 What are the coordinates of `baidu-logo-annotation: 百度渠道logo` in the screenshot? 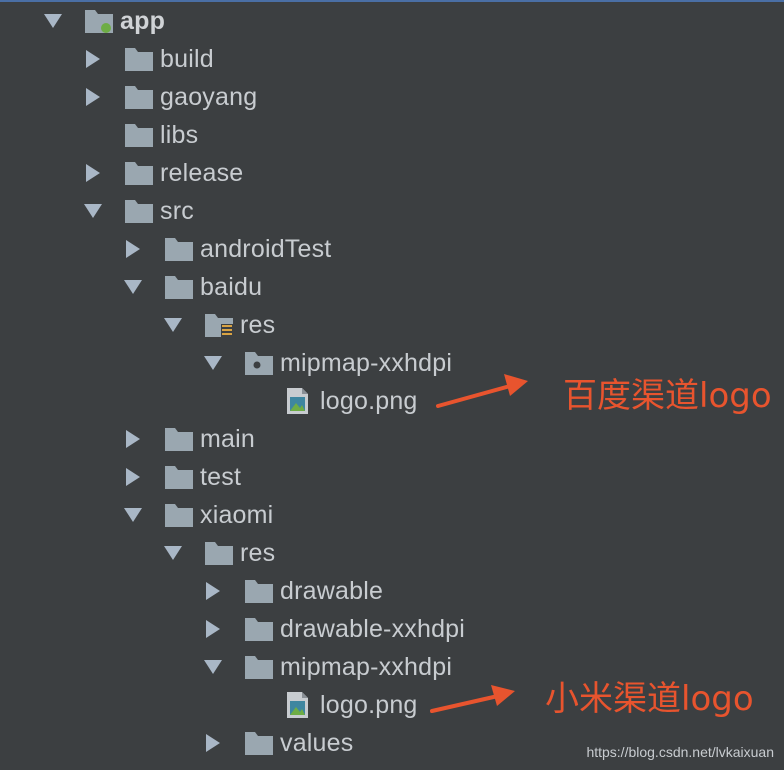 It's located at (667, 396).